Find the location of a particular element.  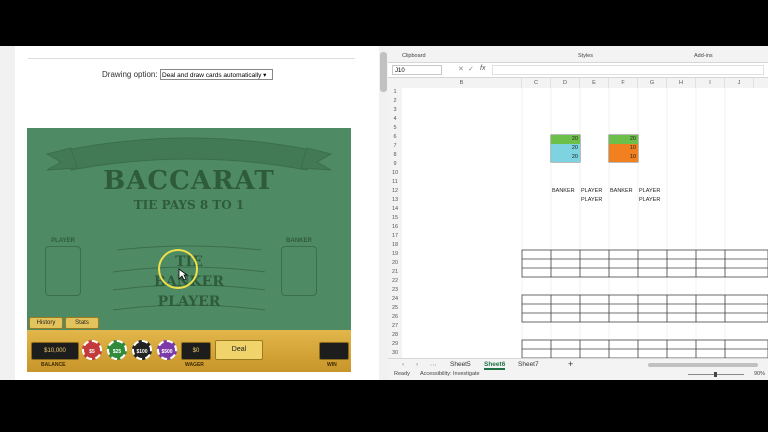

row-header: 6 is located at coordinates (395, 137).